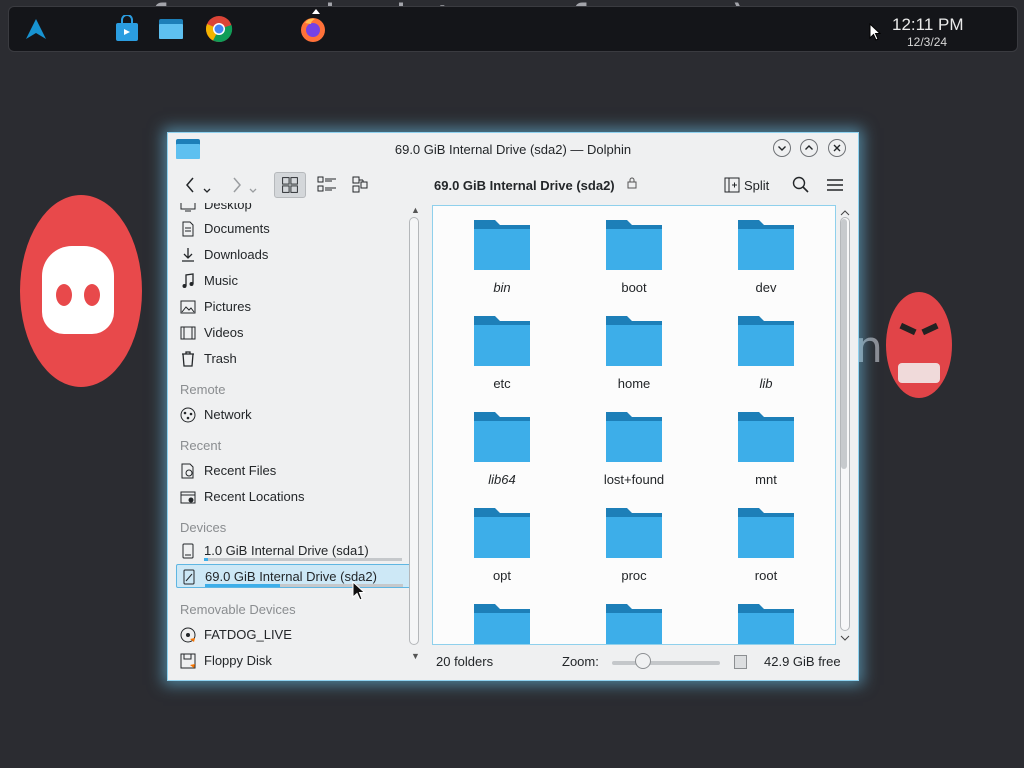  What do you see at coordinates (732, 185) in the screenshot?
I see `split-icon` at bounding box center [732, 185].